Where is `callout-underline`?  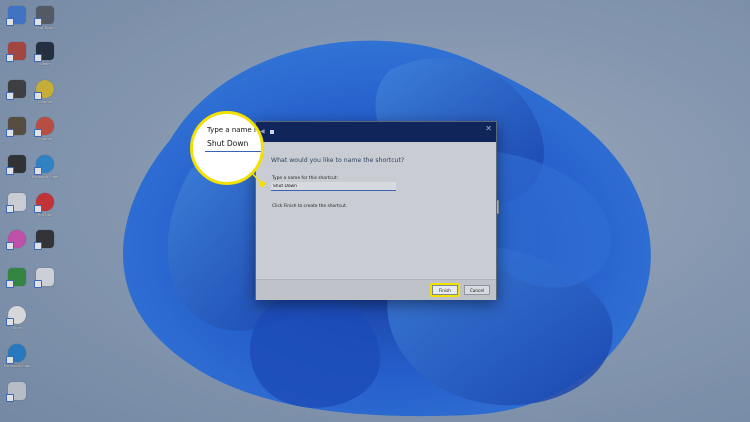 callout-underline is located at coordinates (233, 151).